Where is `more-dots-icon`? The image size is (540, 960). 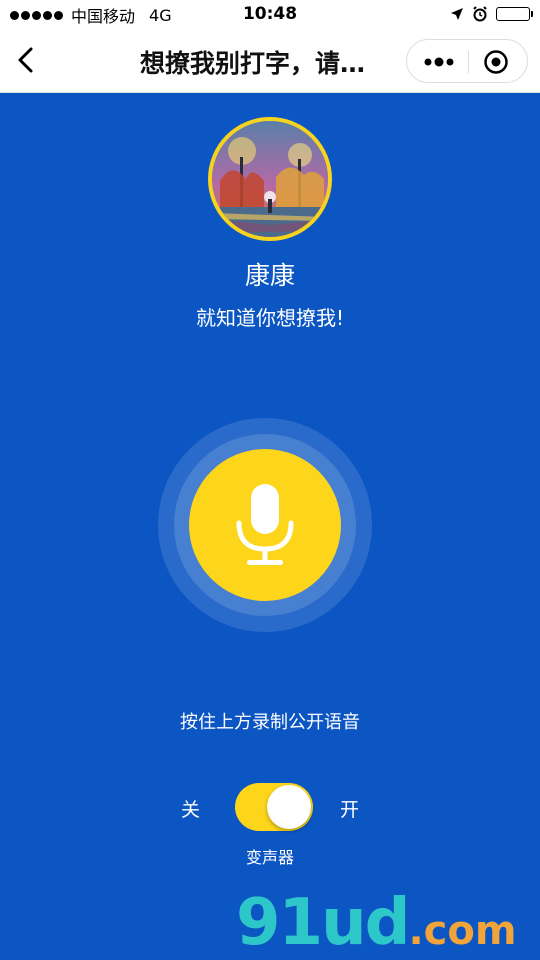 more-dots-icon is located at coordinates (439, 62).